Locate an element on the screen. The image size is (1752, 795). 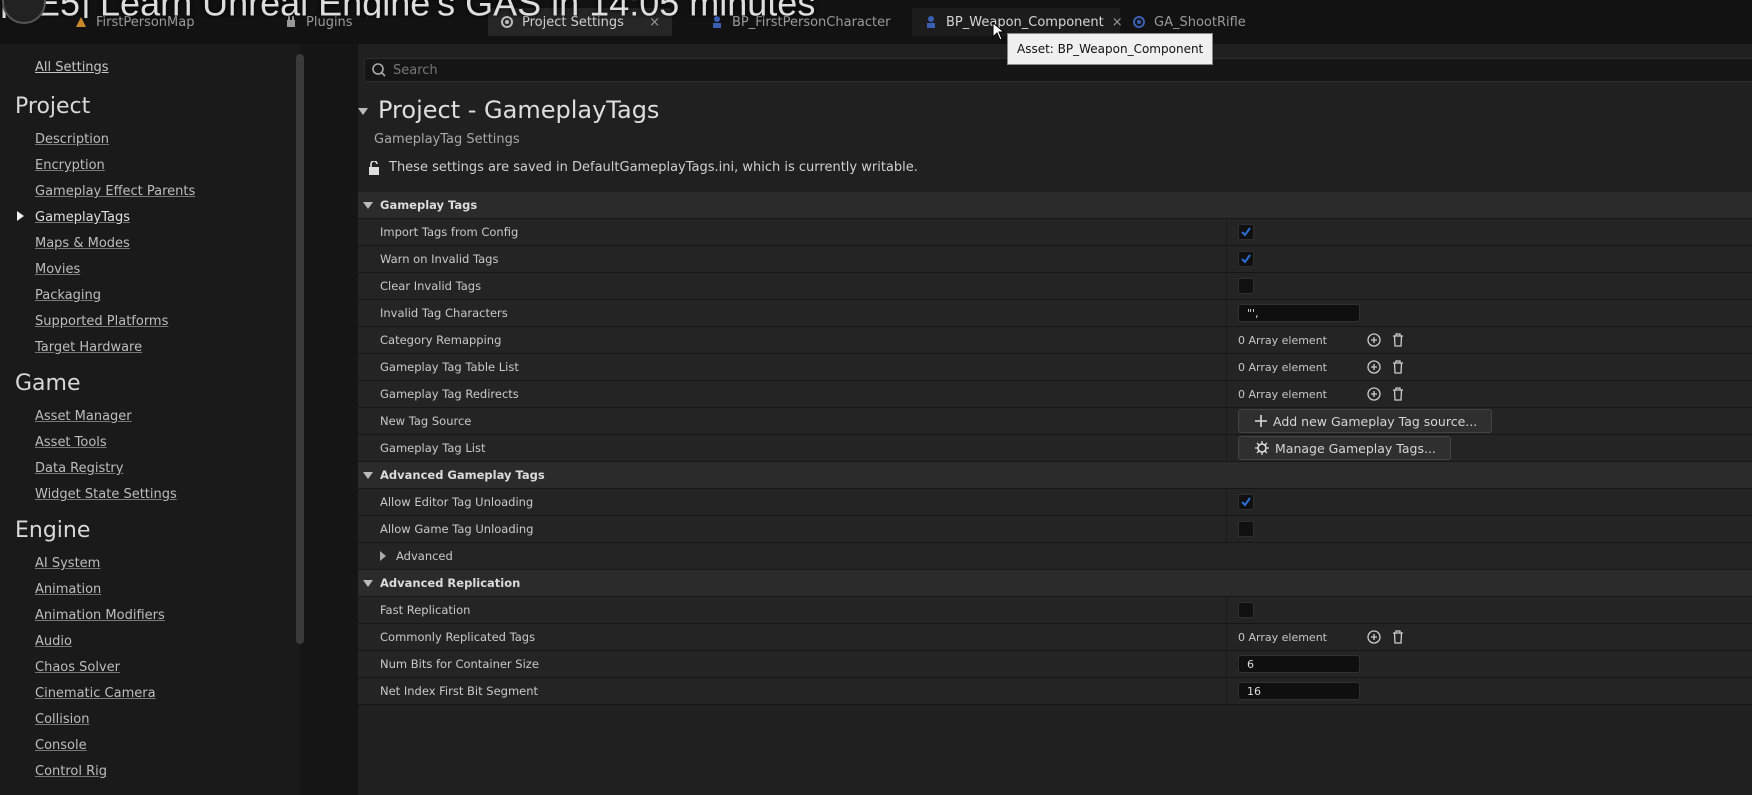
sidebar-item-encryption: Encryption is located at coordinates (70, 165).